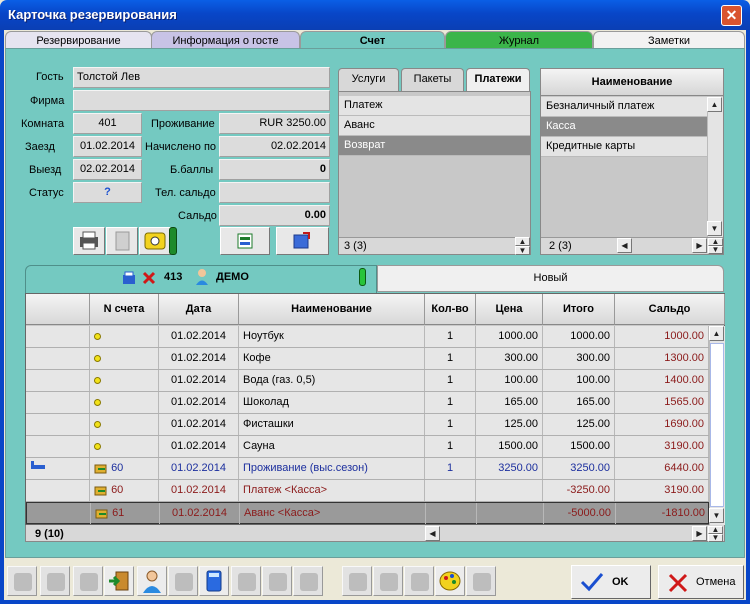 Image resolution: width=750 pixels, height=604 pixels. Describe the element at coordinates (579, 309) in the screenshot. I see `column-header: Итого` at that location.